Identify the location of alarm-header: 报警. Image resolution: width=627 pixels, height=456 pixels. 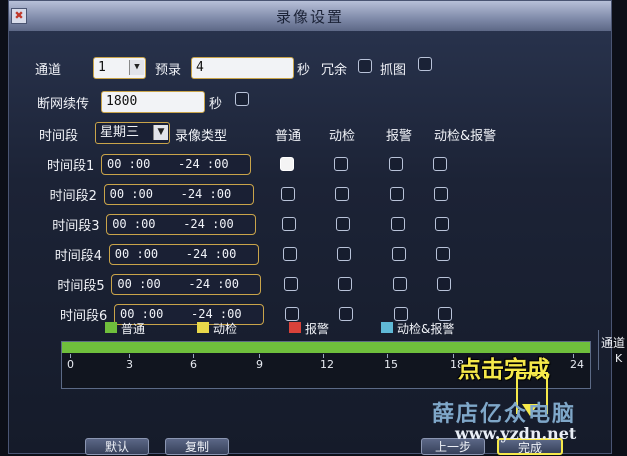
(399, 136).